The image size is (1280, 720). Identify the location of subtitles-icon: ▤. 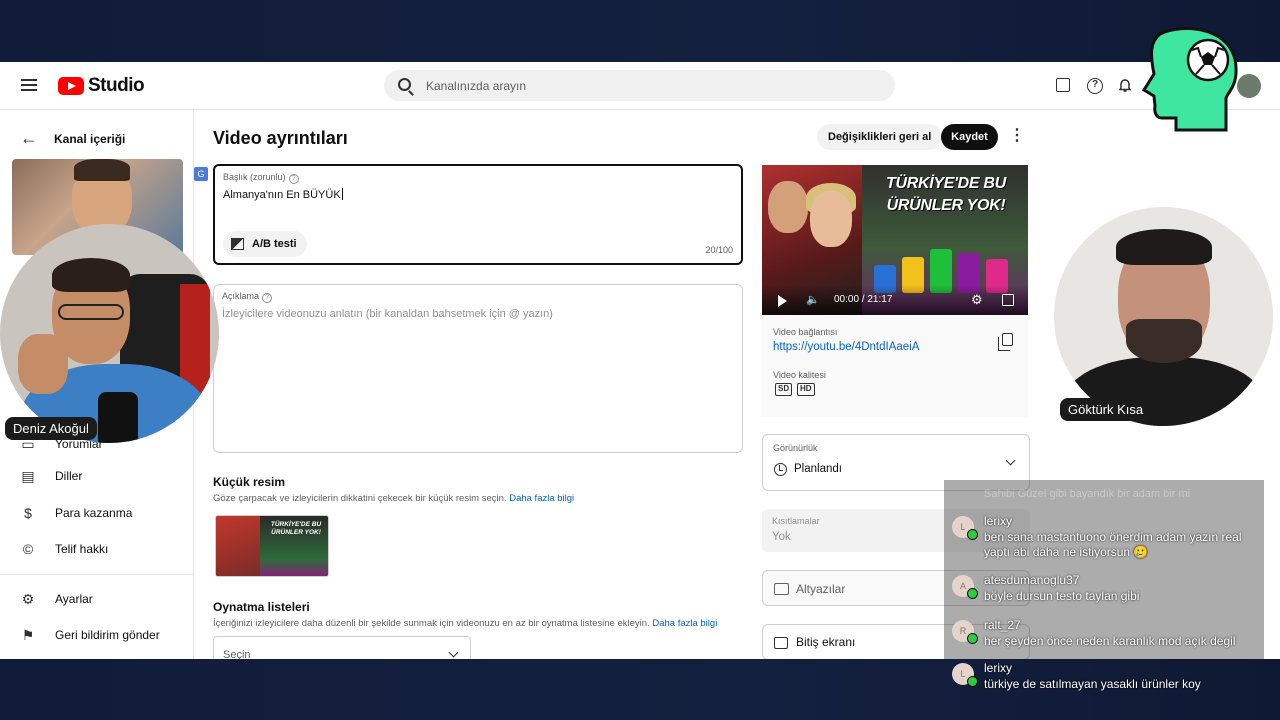
(28, 475).